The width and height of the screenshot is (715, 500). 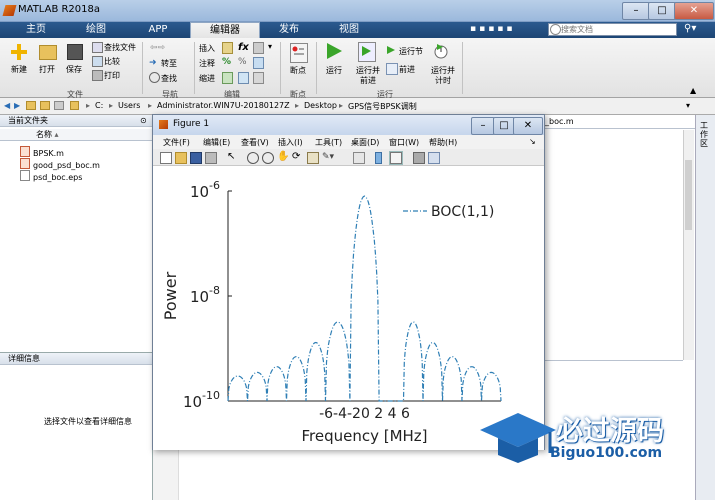 I want to click on breakpoints-button: 断点, so click(x=298, y=70).